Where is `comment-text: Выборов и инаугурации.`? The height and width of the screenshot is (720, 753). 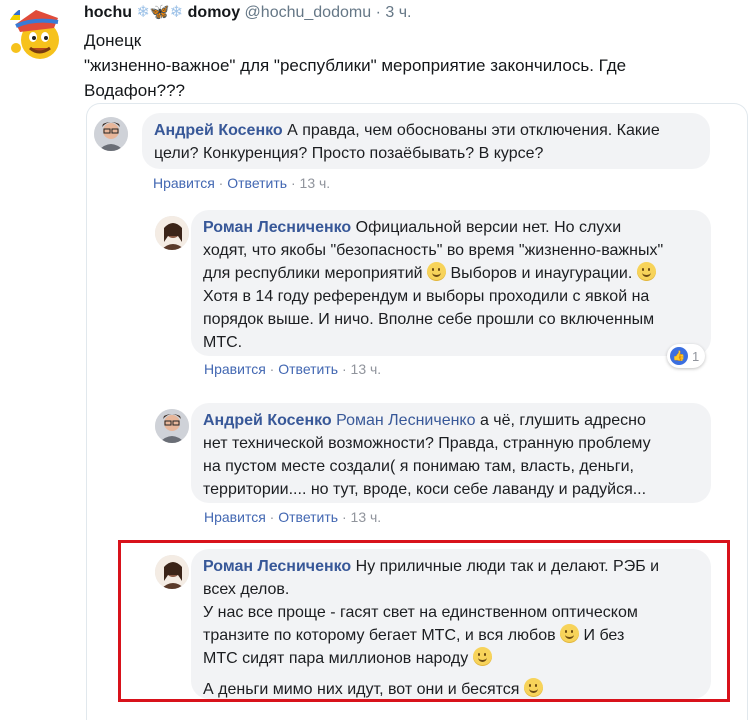 comment-text: Выборов и инаугурации. is located at coordinates (541, 273).